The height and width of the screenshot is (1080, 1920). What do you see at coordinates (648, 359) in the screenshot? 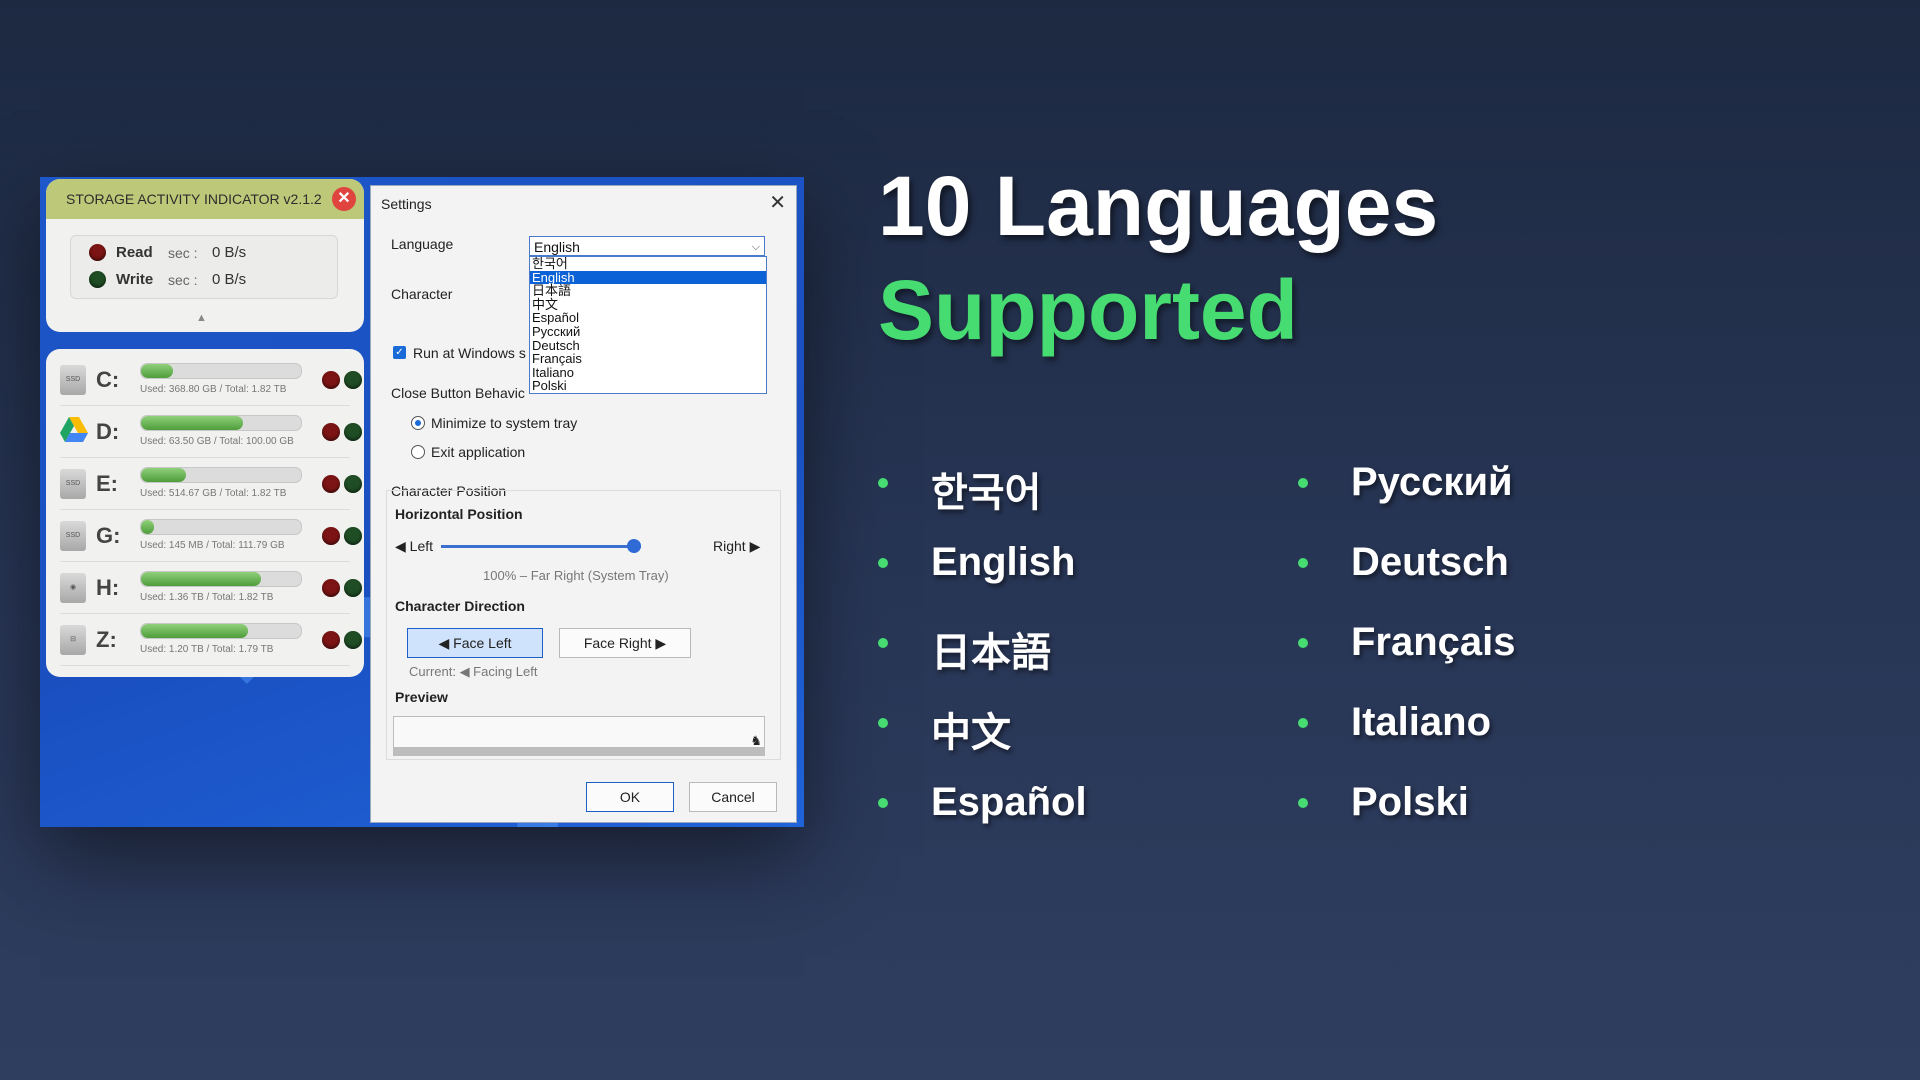
I see `language-option: Français` at bounding box center [648, 359].